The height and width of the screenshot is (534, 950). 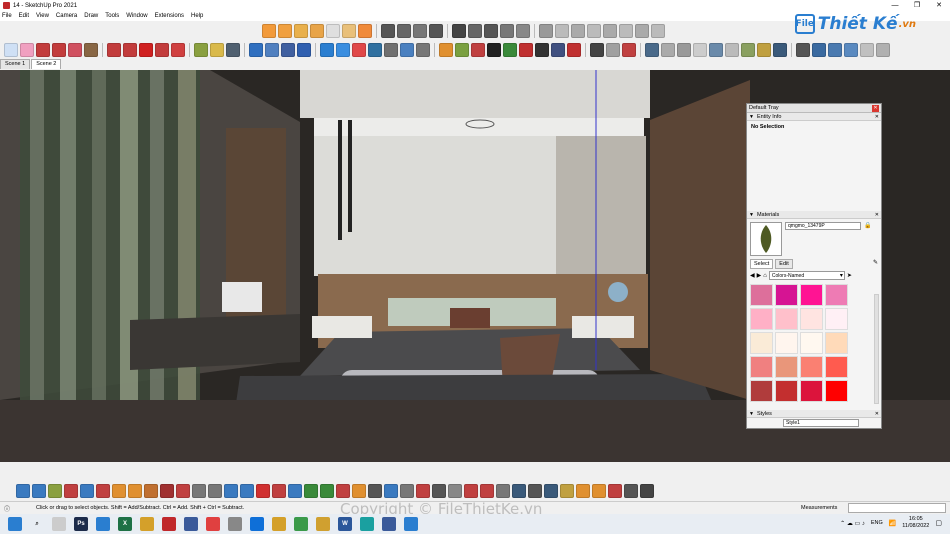 What do you see at coordinates (546, 30) in the screenshot?
I see `printer-icon` at bounding box center [546, 30].